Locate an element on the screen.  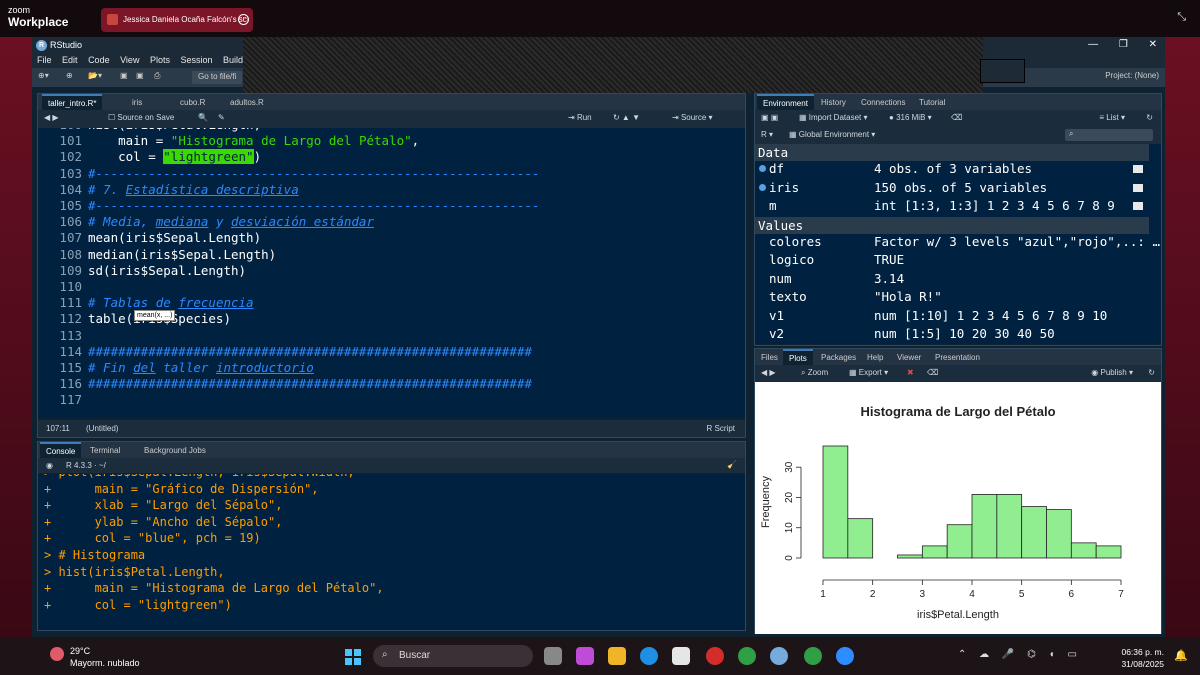
tab-presentation: Presentation is located at coordinates (957, 357).